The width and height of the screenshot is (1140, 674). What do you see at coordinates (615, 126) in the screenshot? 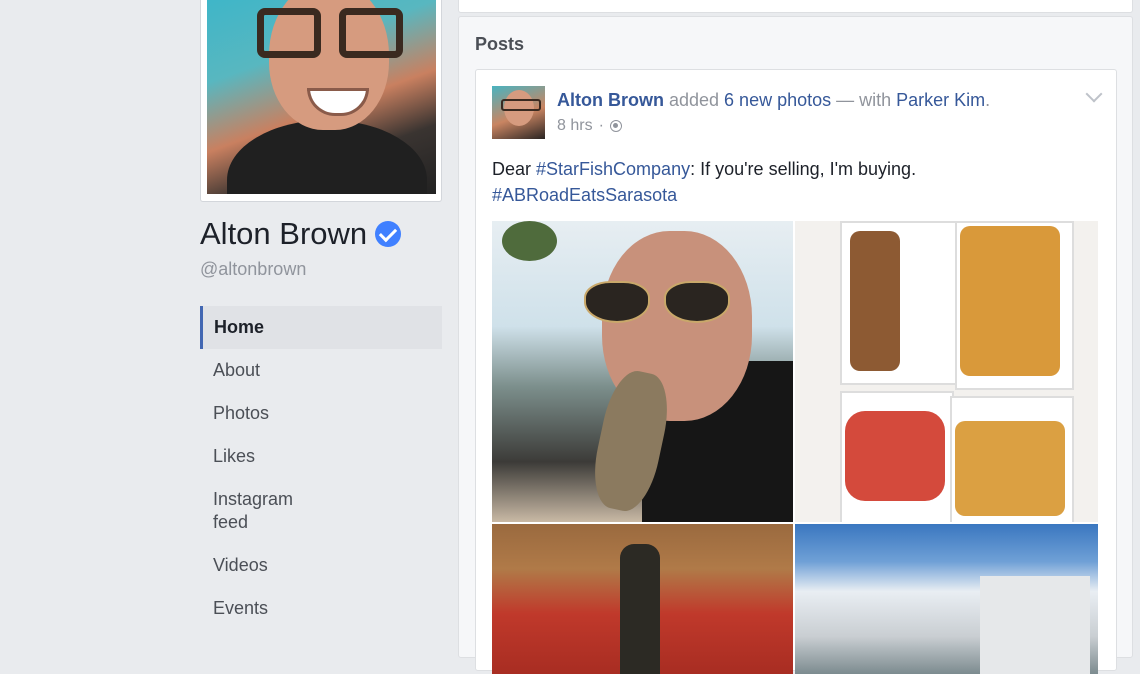
I see `globe-icon` at bounding box center [615, 126].